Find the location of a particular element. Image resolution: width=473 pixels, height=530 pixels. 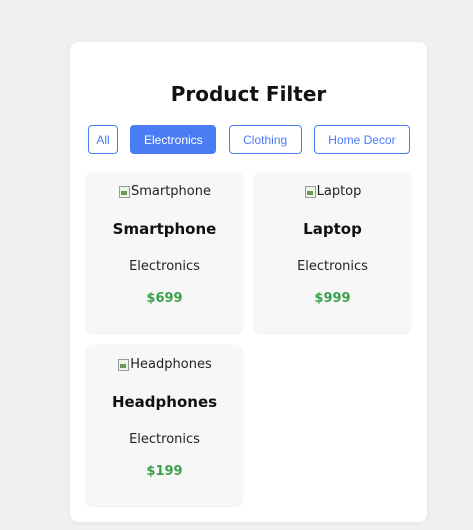

product-price: $999 is located at coordinates (332, 298).